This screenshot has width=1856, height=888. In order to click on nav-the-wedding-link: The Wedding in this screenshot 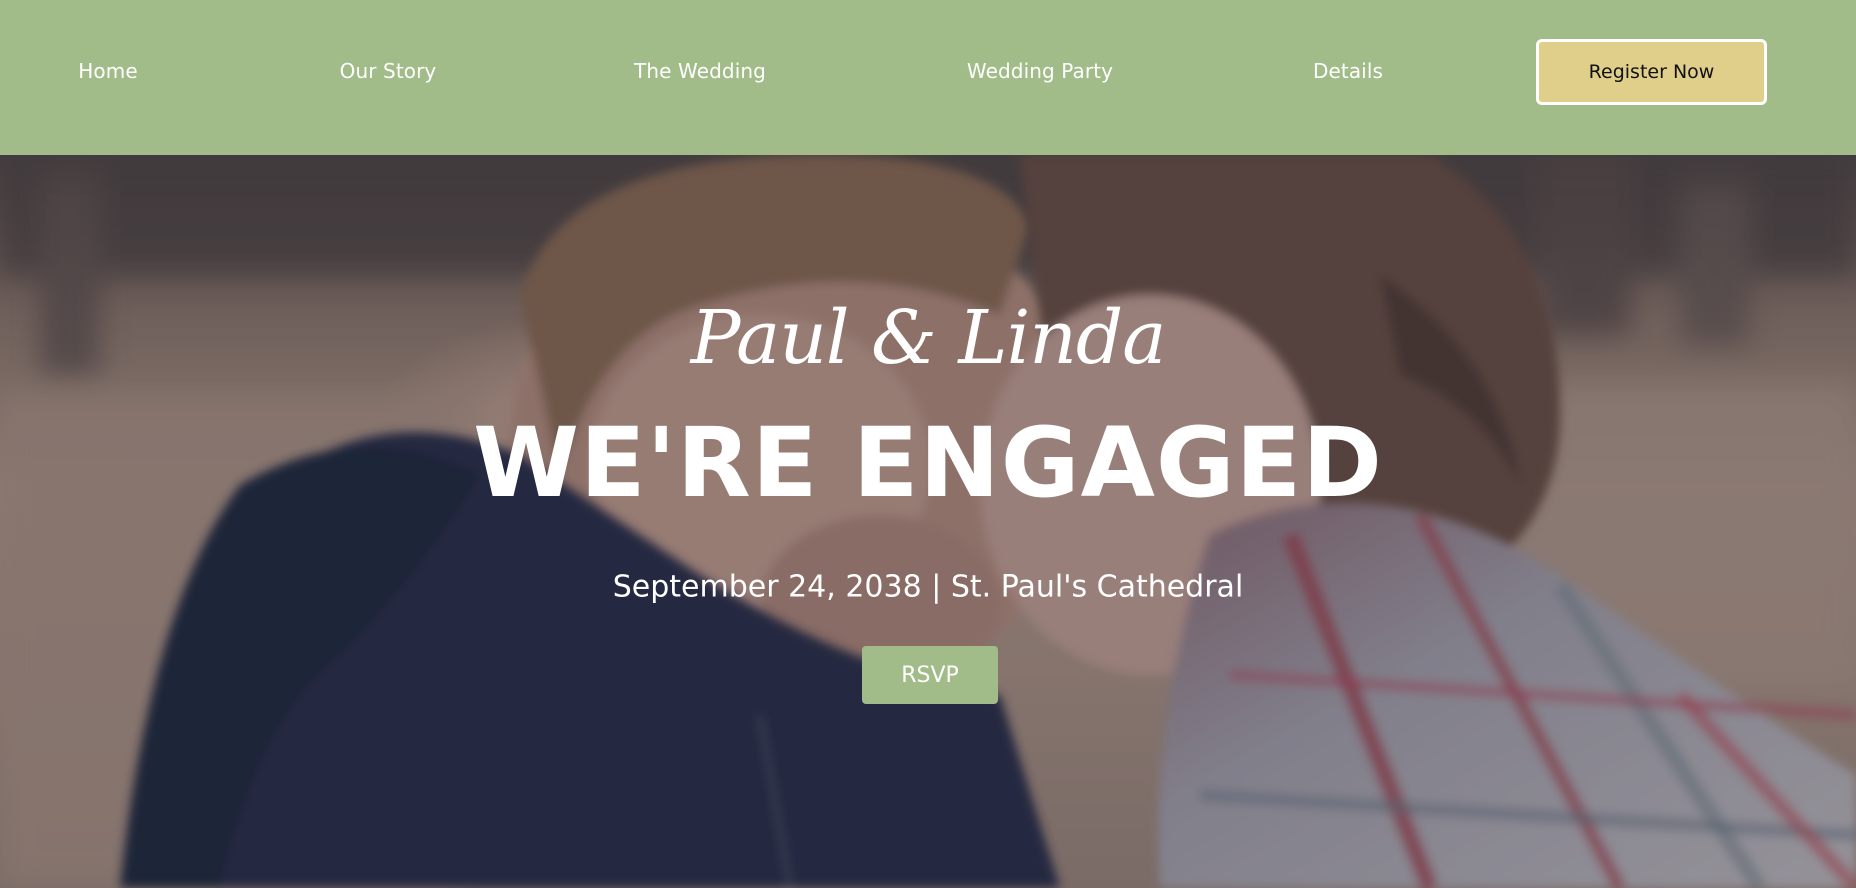, I will do `click(700, 71)`.